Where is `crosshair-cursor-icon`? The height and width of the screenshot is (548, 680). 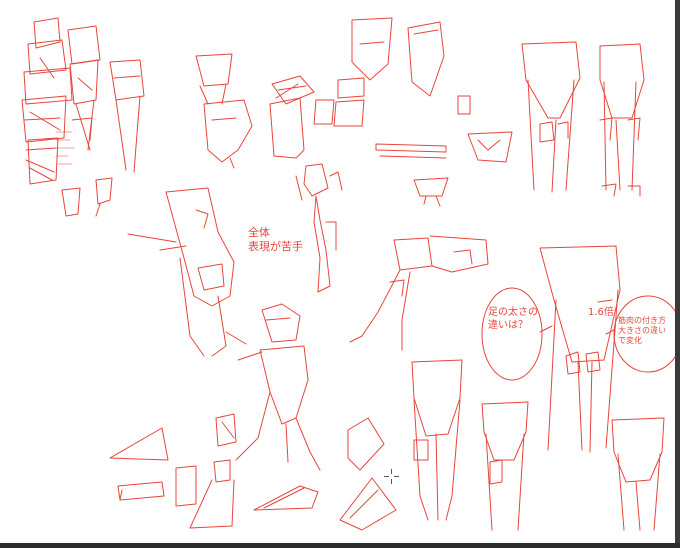 crosshair-cursor-icon is located at coordinates (391, 476).